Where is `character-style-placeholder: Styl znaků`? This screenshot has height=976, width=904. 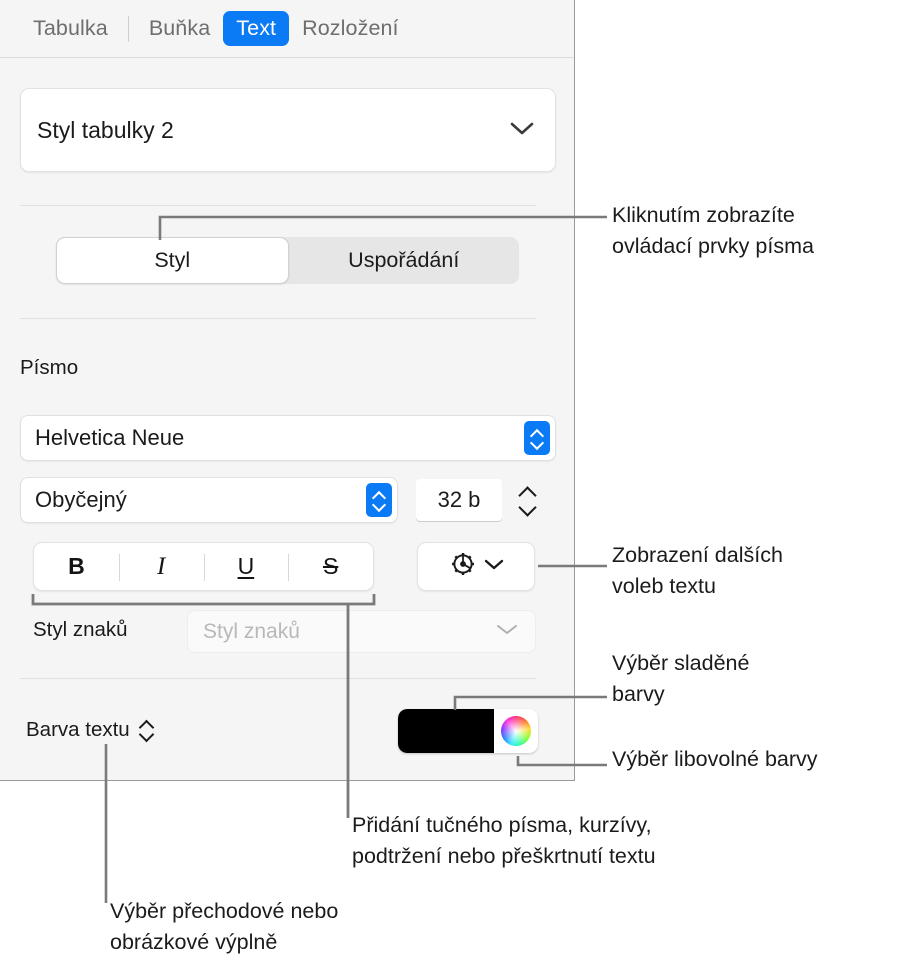 character-style-placeholder: Styl znaků is located at coordinates (251, 631).